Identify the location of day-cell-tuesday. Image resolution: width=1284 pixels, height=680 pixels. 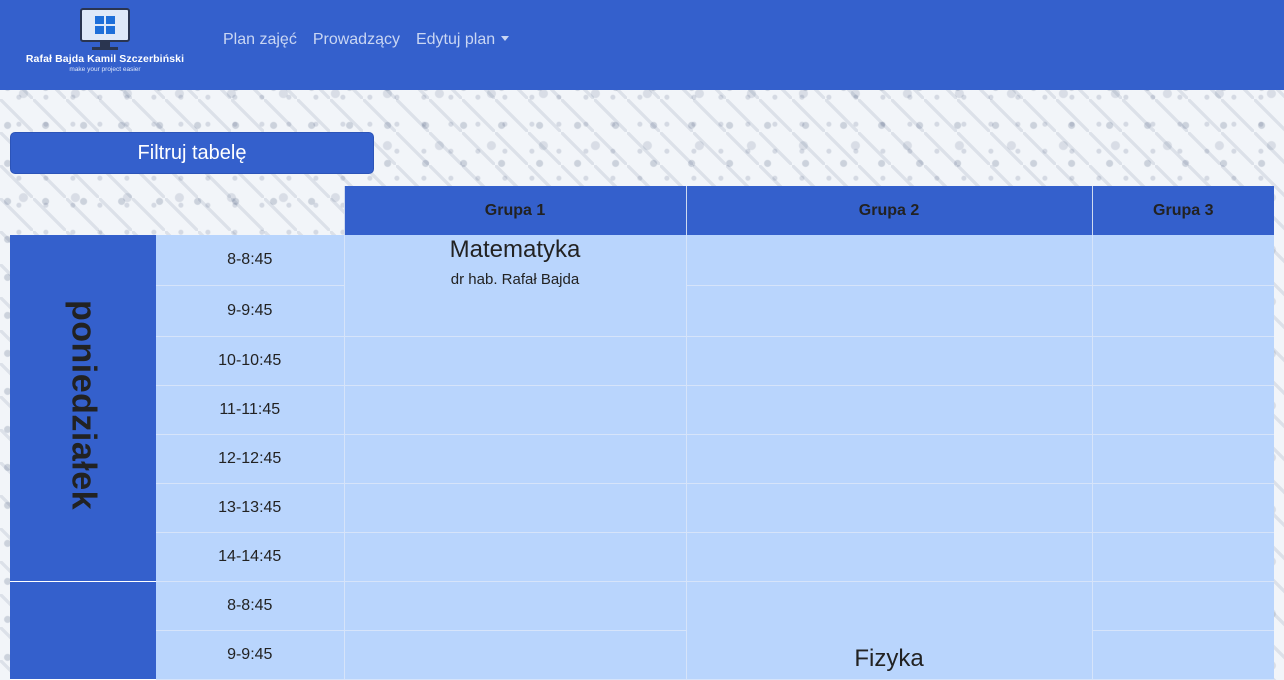
(83, 630).